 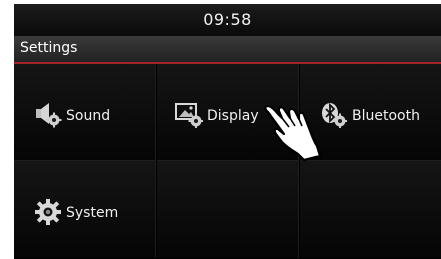 I want to click on speaker-gear-icon, so click(x=48, y=115).